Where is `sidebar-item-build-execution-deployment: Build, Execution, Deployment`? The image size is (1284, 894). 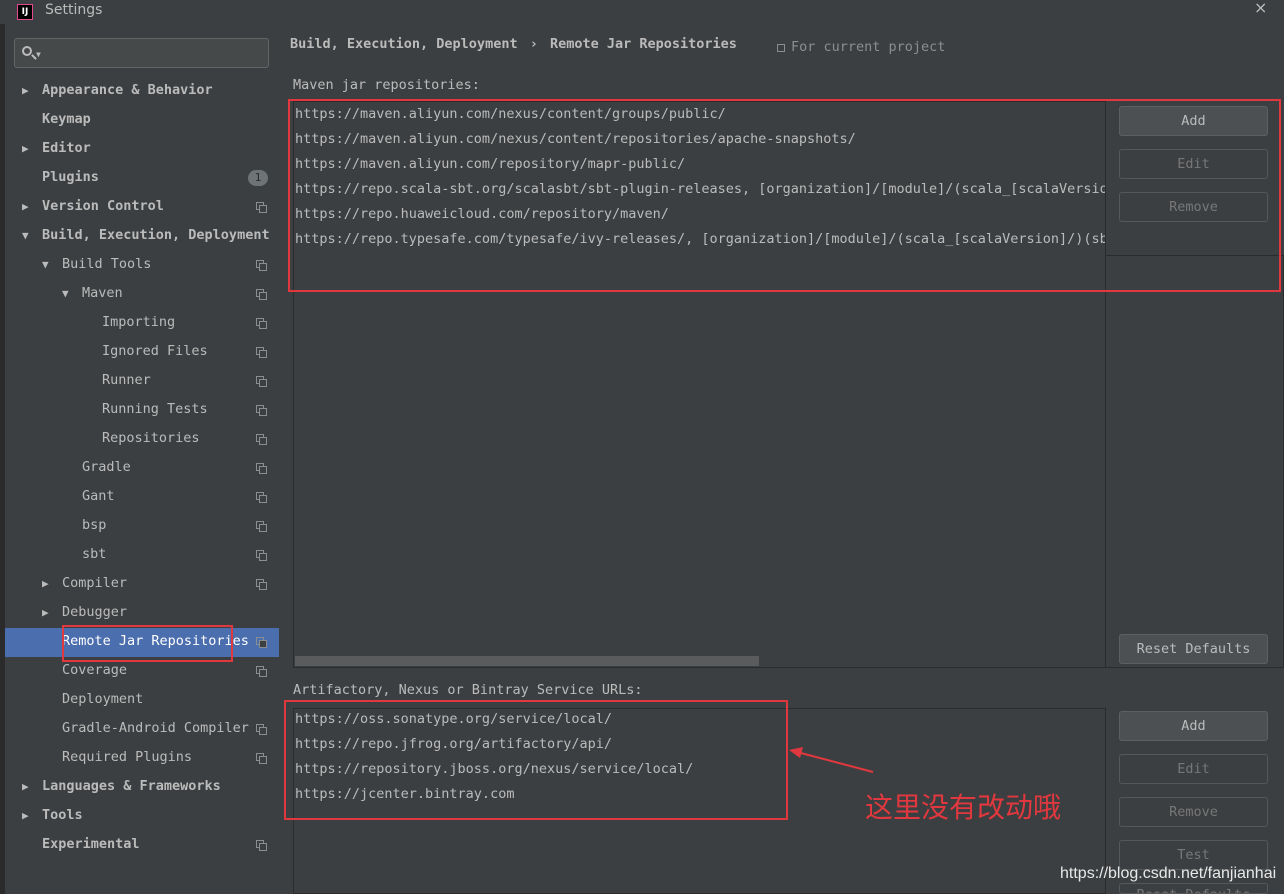
sidebar-item-build-execution-deployment: Build, Execution, Deployment is located at coordinates (156, 235).